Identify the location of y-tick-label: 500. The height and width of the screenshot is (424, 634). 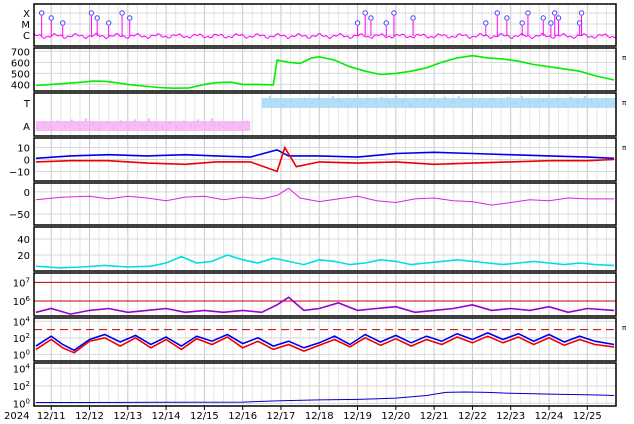
(20, 74).